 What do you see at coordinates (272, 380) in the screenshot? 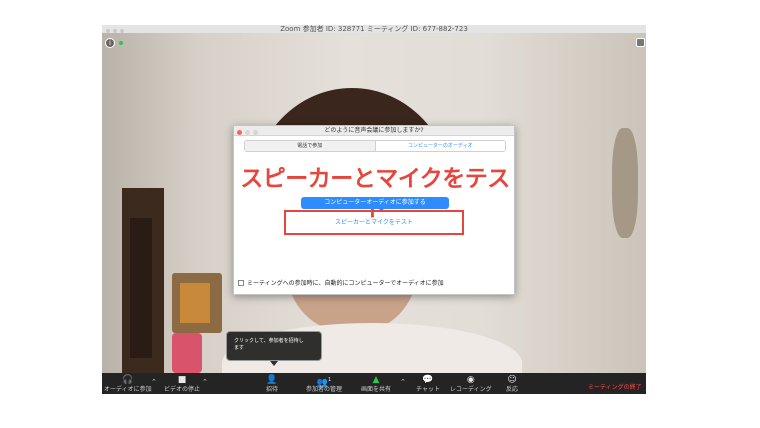
I see `add-user-icon: 👤` at bounding box center [272, 380].